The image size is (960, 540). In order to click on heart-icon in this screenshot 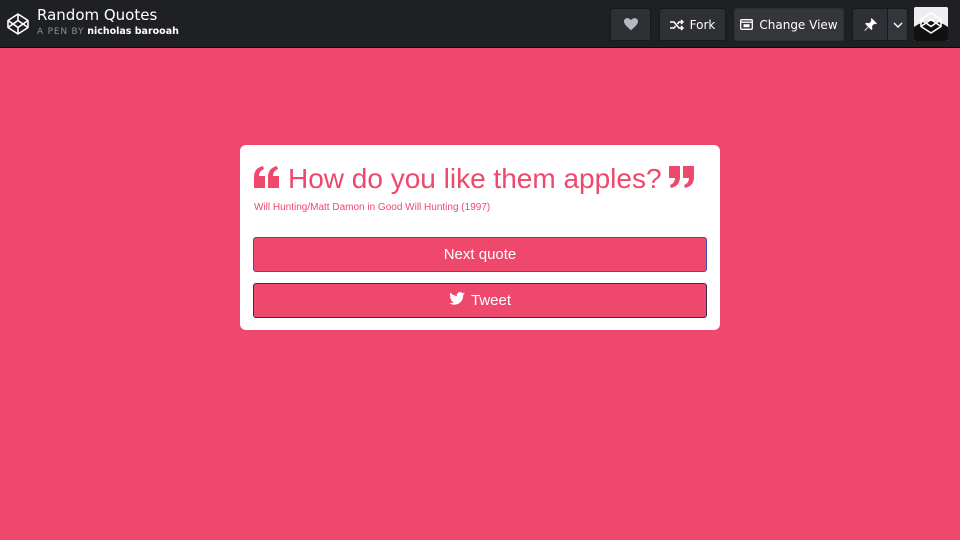, I will do `click(630, 24)`.